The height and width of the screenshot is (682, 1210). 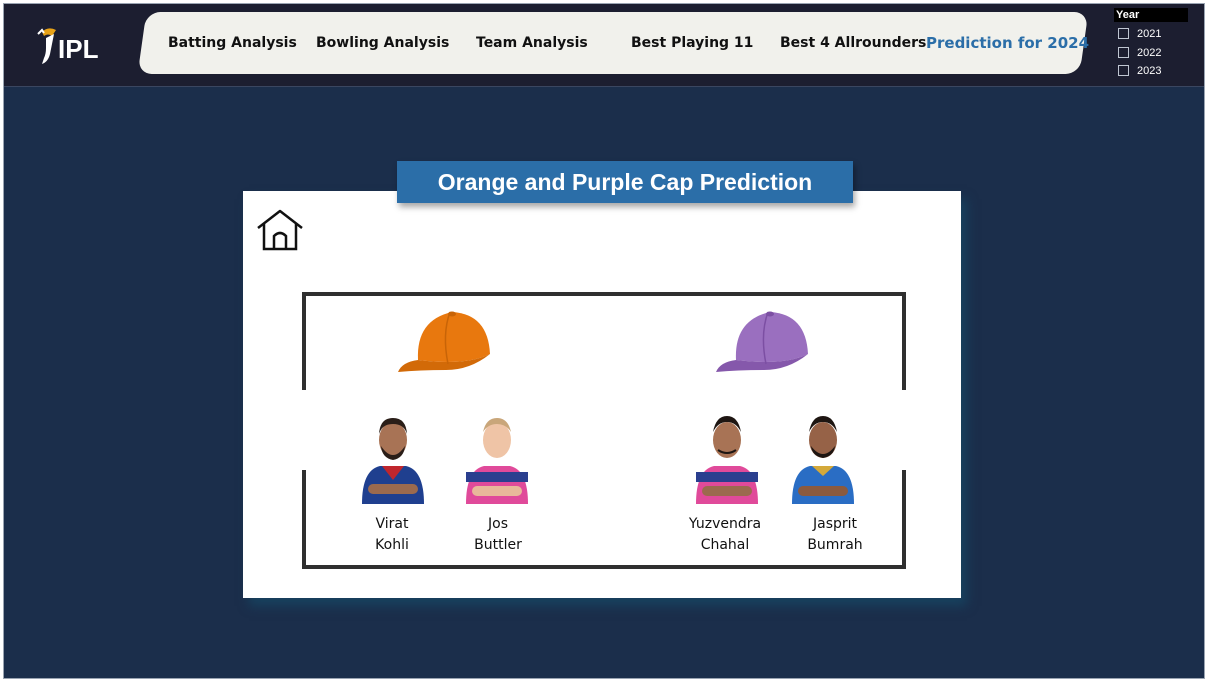 What do you see at coordinates (382, 43) in the screenshot?
I see `nav-bowling-analysis: Bowling Analysis` at bounding box center [382, 43].